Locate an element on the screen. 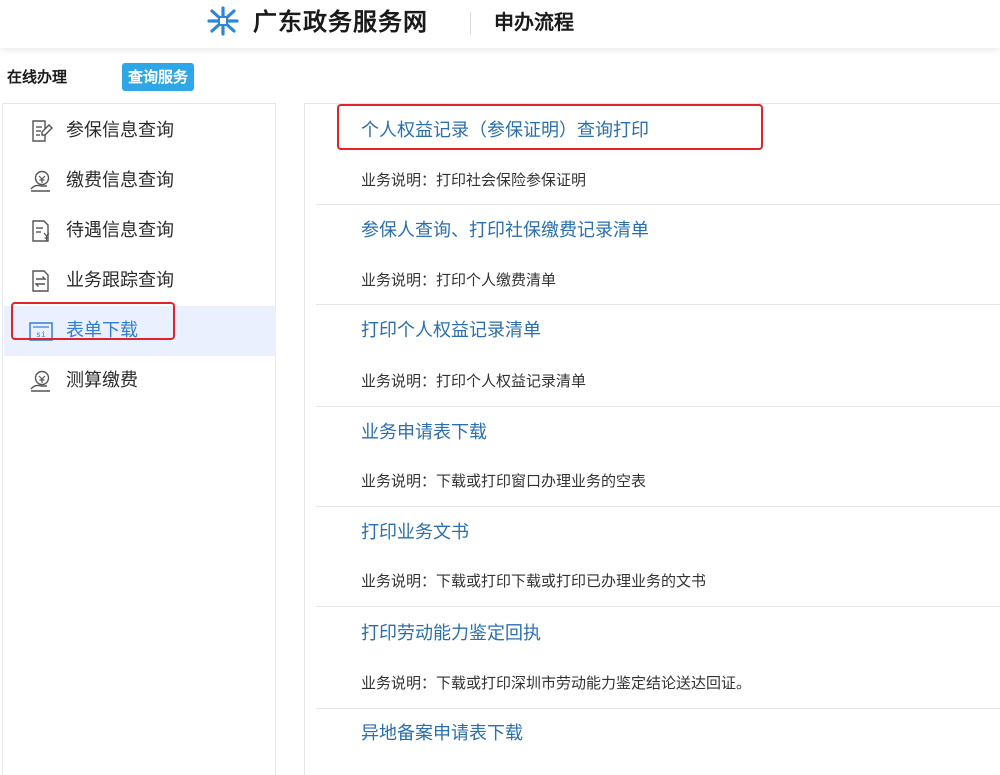  top-header: 广东政务服务网 申办流程 is located at coordinates (500, 24).